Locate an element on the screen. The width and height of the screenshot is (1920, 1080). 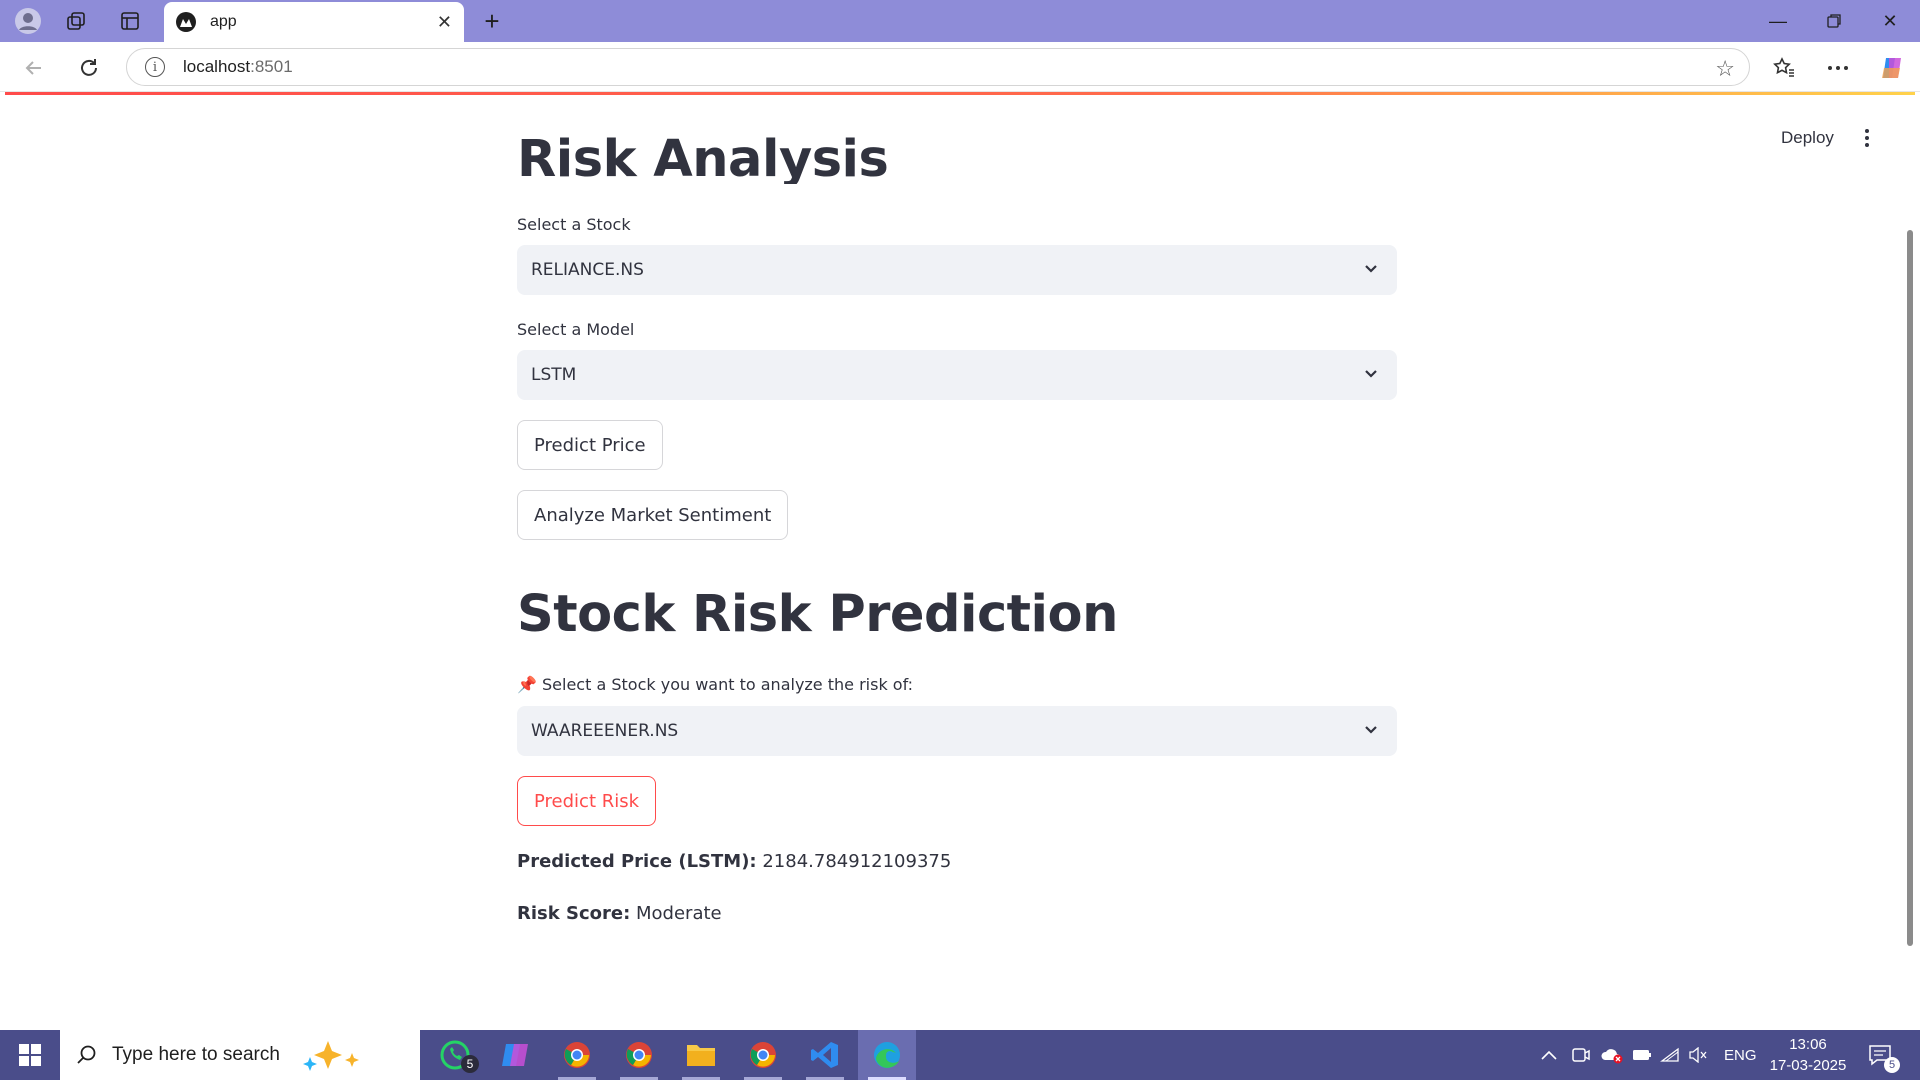
favorites-icon is located at coordinates (1784, 68).